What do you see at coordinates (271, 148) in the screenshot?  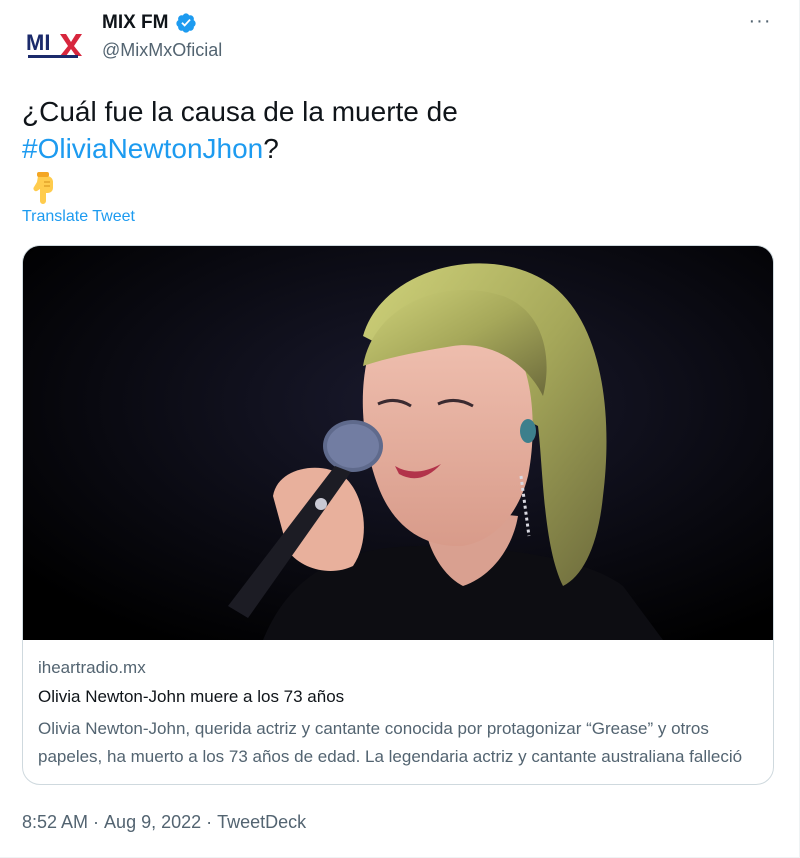 I see `tweet-text-punctuation: ?` at bounding box center [271, 148].